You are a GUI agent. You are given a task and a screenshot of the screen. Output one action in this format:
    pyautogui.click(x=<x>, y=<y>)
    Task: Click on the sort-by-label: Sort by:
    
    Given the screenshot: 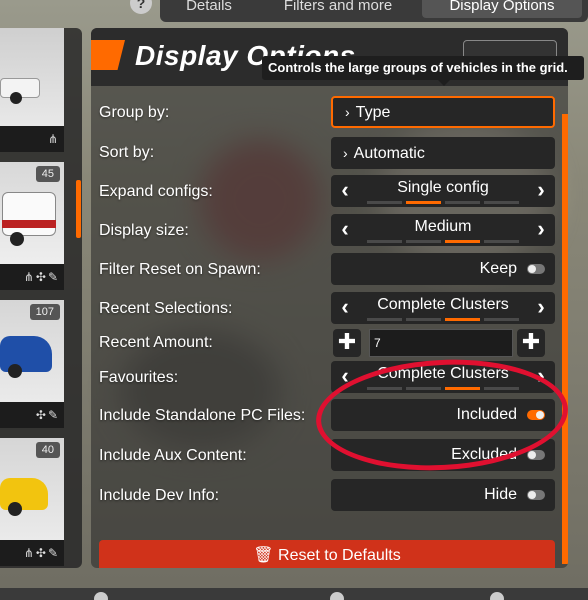 What is the action you would take?
    pyautogui.click(x=127, y=152)
    